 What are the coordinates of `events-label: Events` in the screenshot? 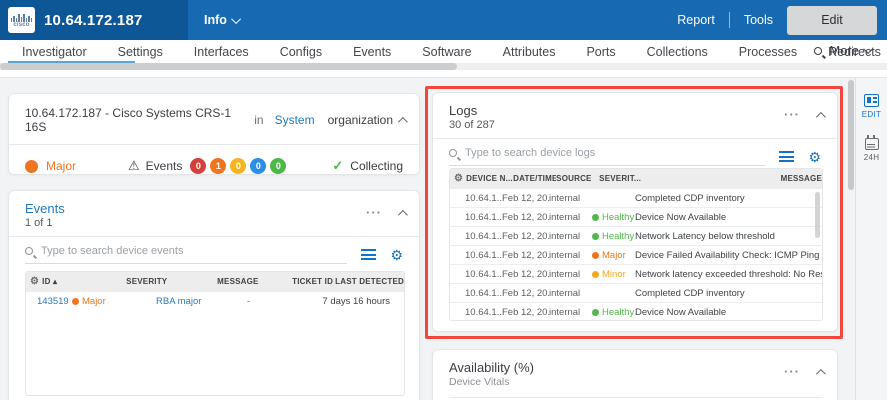 It's located at (164, 166).